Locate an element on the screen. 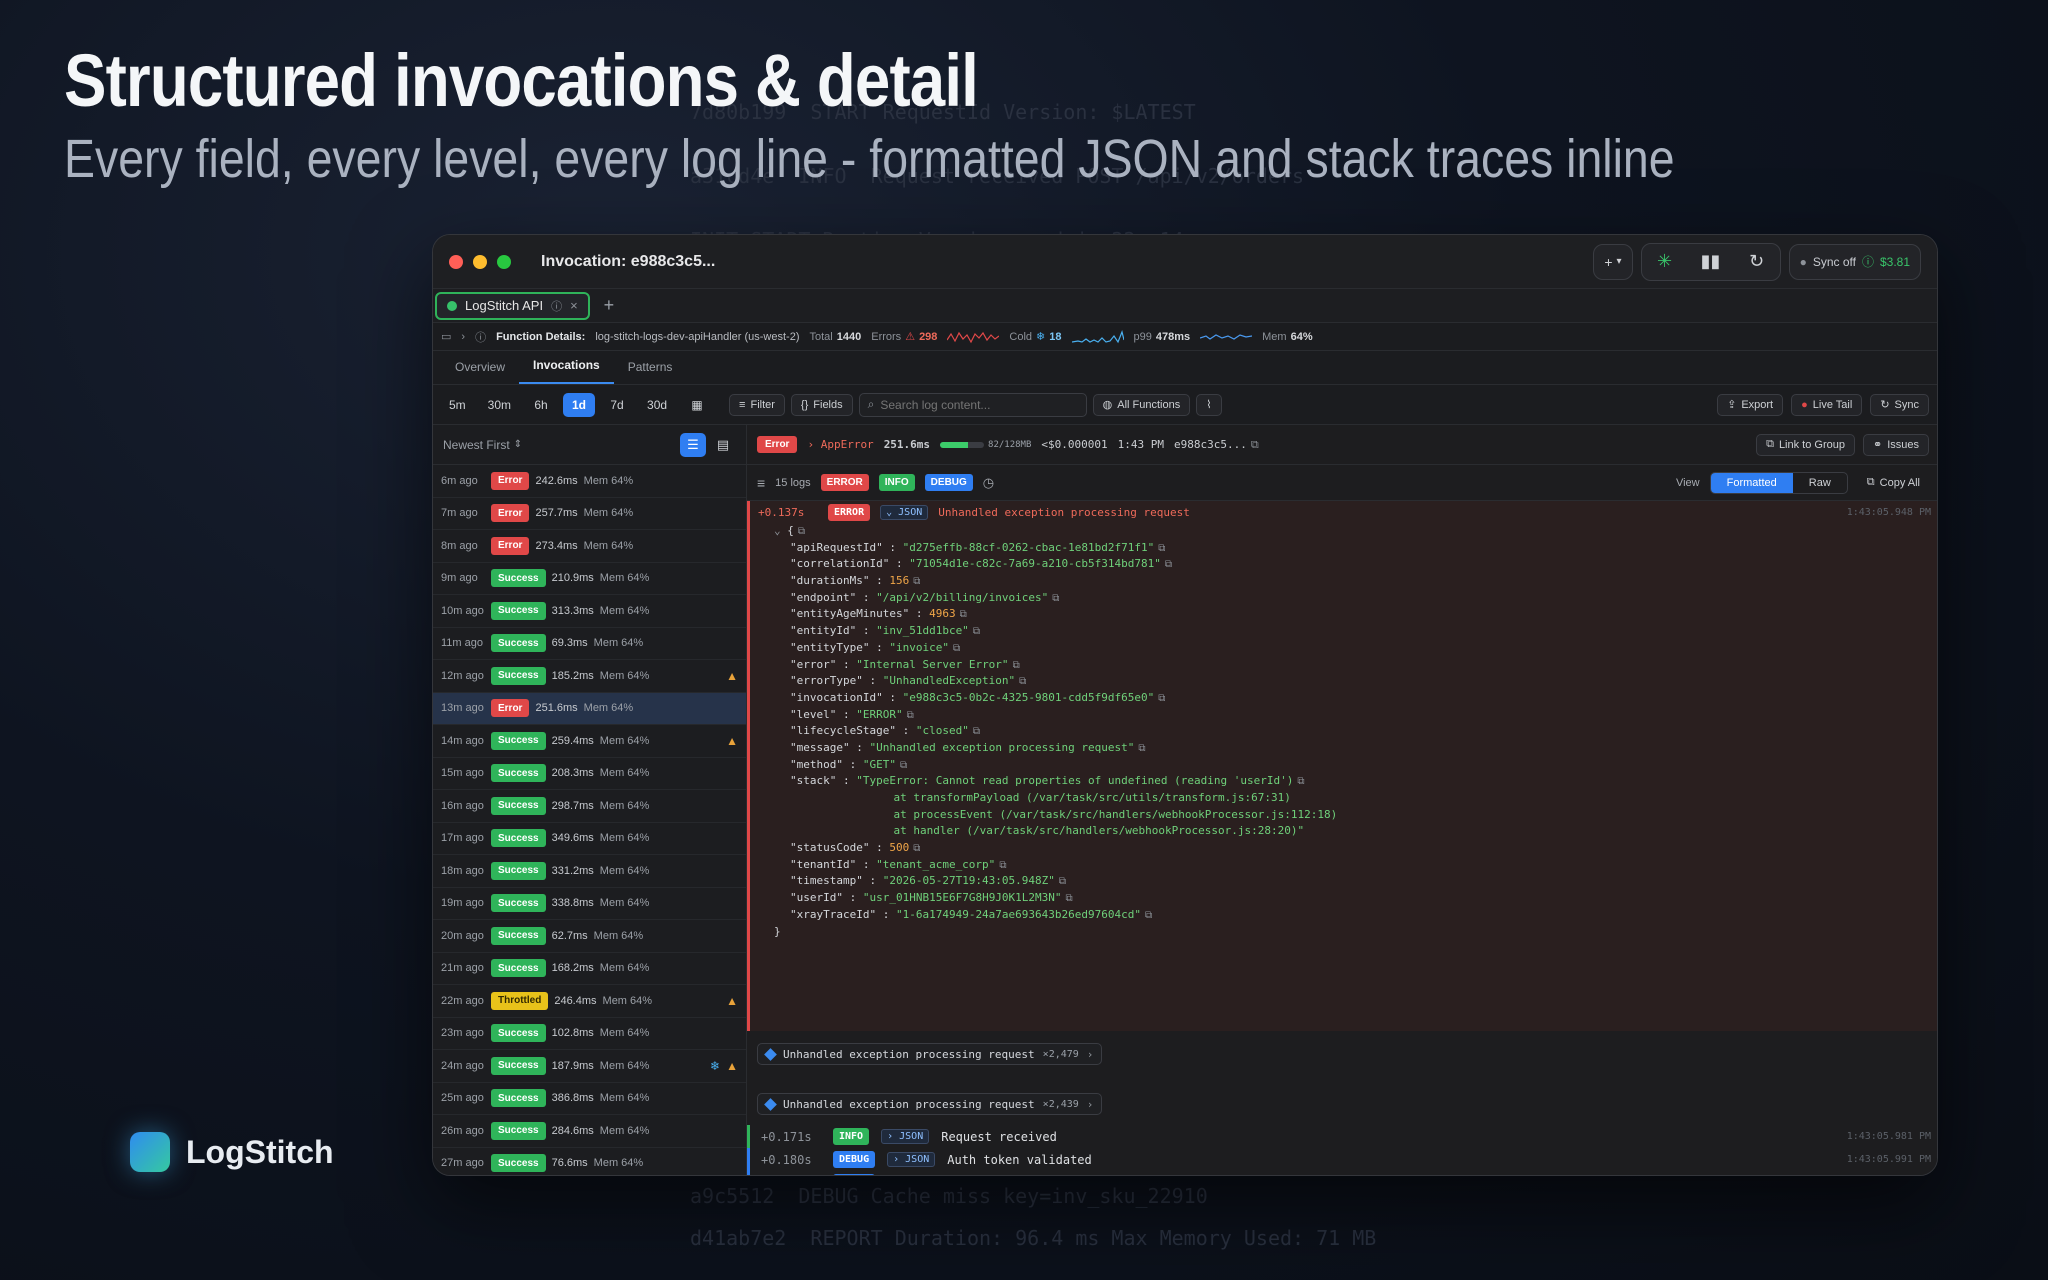 The height and width of the screenshot is (1280, 2048). range-30d: 30d is located at coordinates (657, 405).